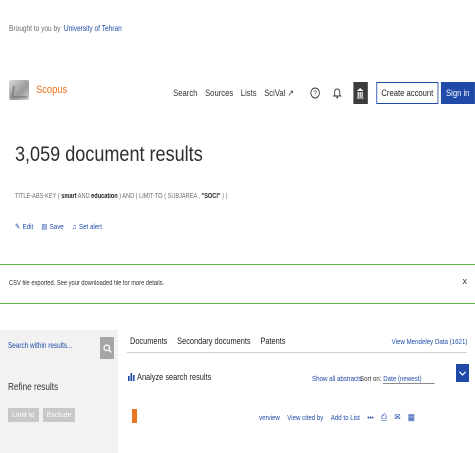 Image resolution: width=475 pixels, height=453 pixels. I want to click on analyze-search-results-link: Analyze search results, so click(169, 377).